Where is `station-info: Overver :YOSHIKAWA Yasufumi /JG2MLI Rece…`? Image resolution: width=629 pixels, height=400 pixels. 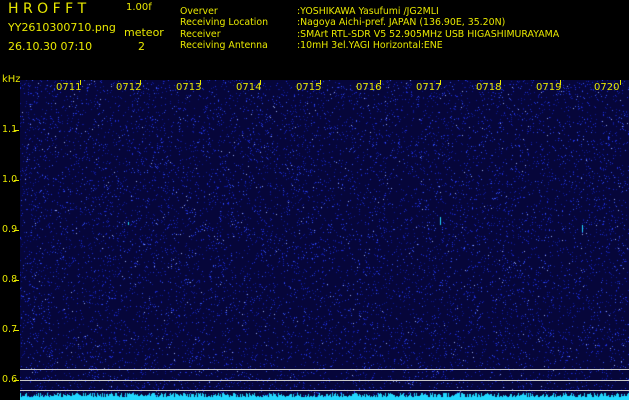 station-info: Overver :YOSHIKAWA Yasufumi /JG2MLI Rece… is located at coordinates (369, 29).